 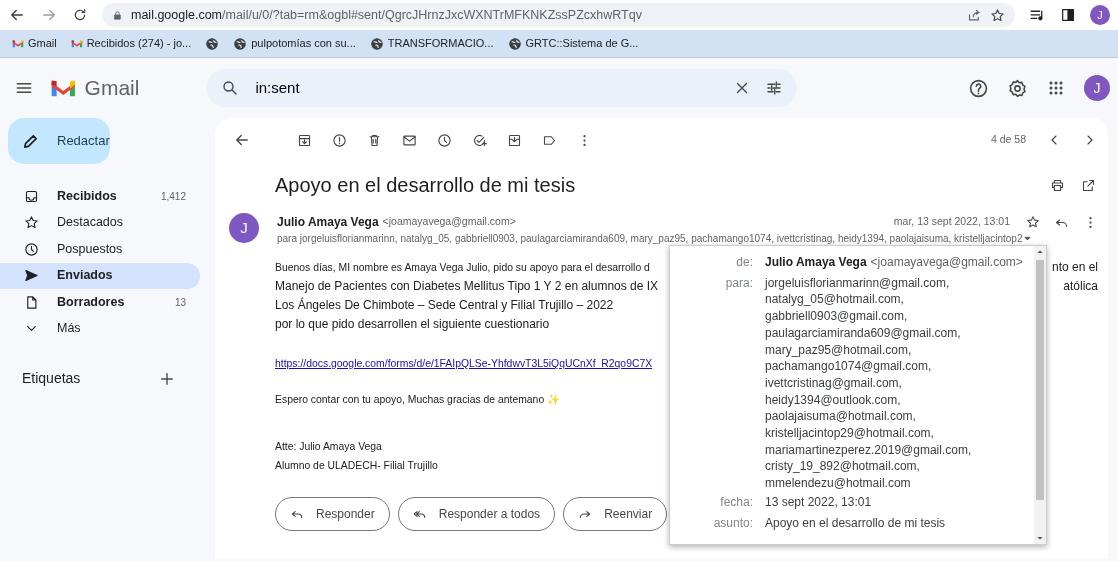 I want to click on body-text: Los Ángeles De Chimbote – Sede Central y Filial Trujillo – 2022, so click(x=444, y=305).